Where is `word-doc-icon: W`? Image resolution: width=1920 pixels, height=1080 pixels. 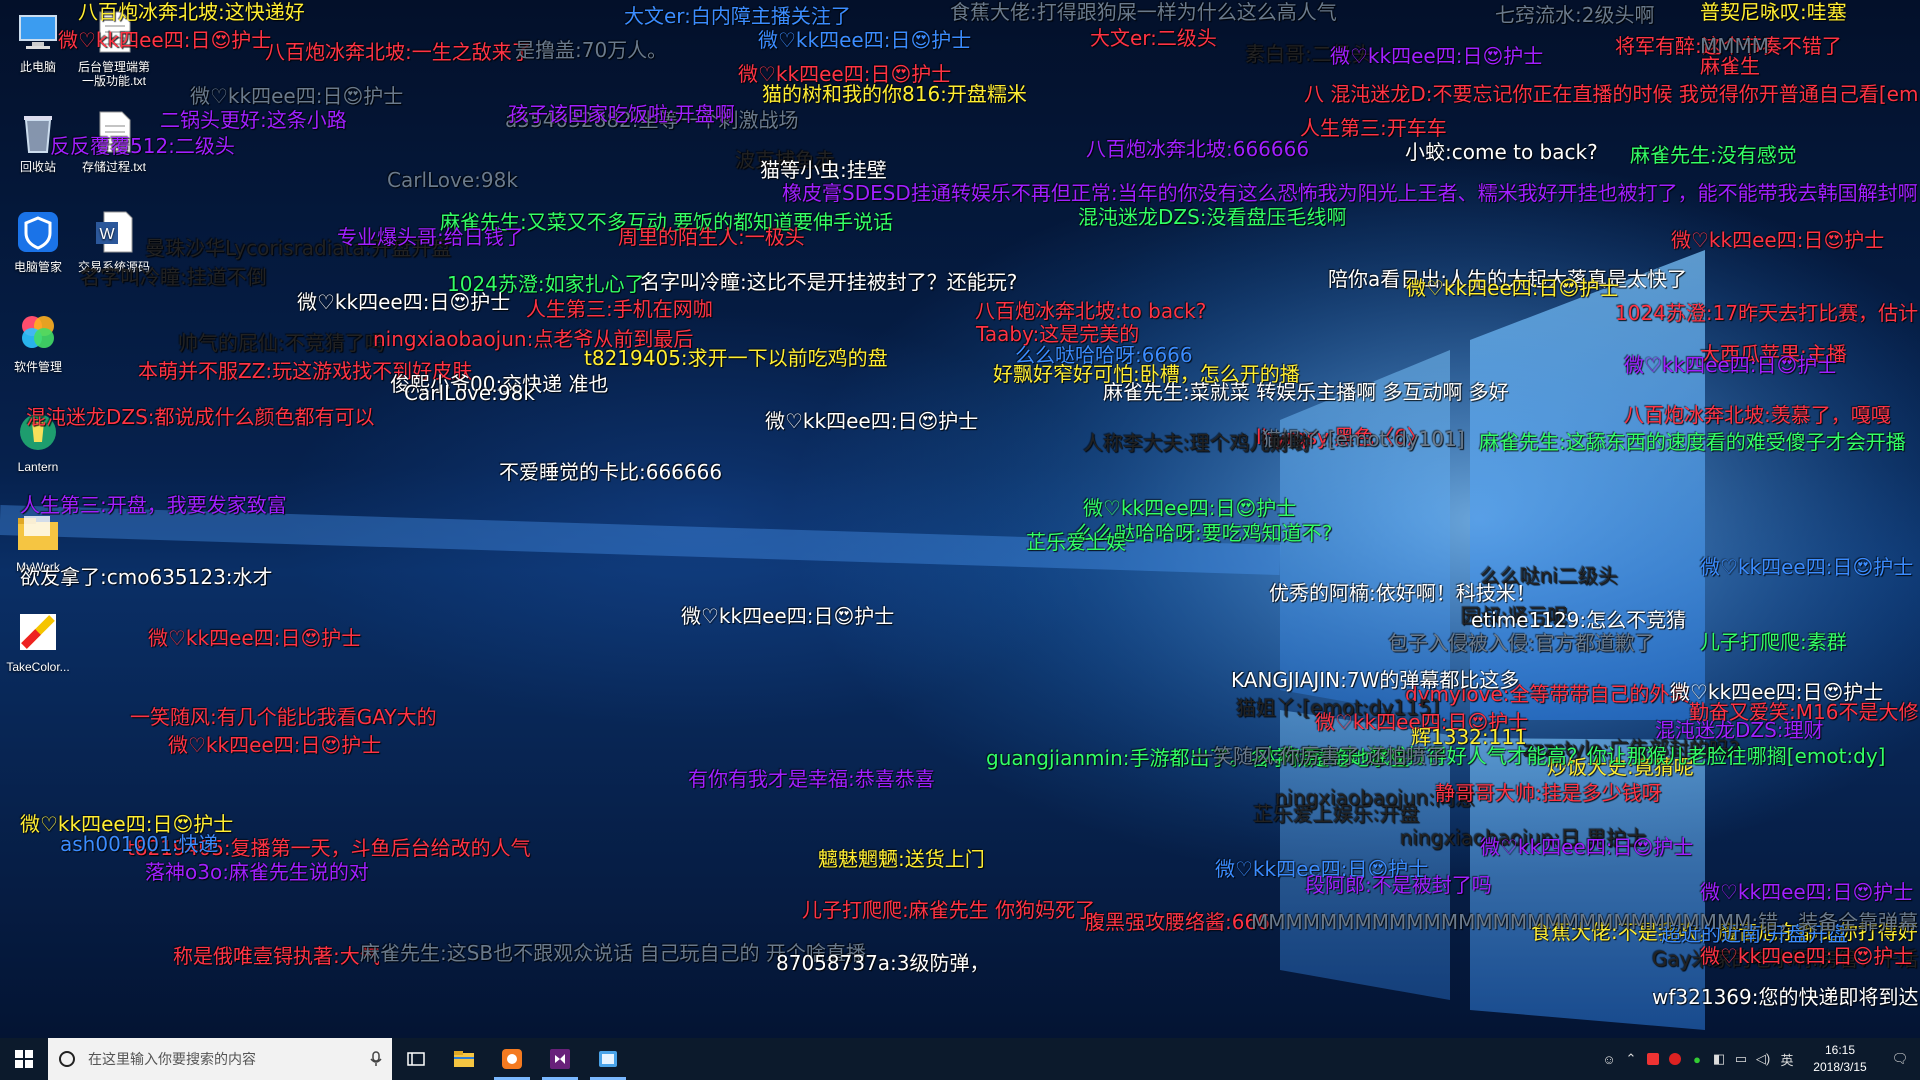 word-doc-icon: W is located at coordinates (114, 232).